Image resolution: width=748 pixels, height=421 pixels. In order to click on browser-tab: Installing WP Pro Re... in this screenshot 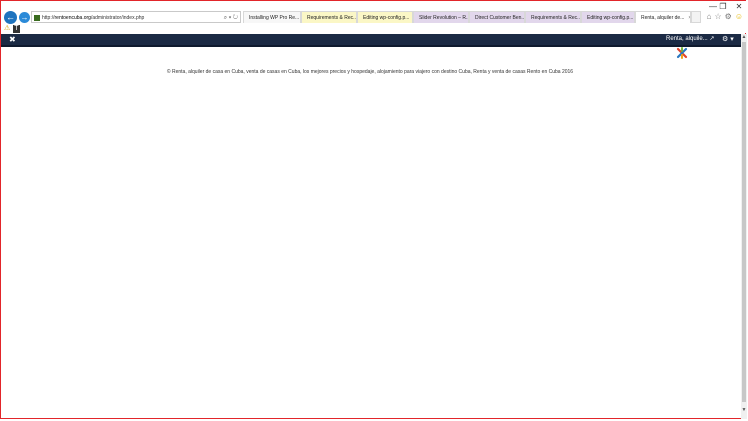, I will do `click(272, 17)`.